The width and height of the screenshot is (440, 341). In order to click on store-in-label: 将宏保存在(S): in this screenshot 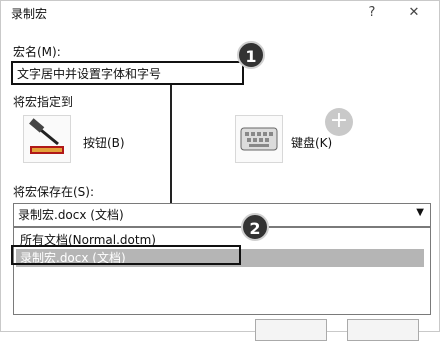, I will do `click(54, 192)`.